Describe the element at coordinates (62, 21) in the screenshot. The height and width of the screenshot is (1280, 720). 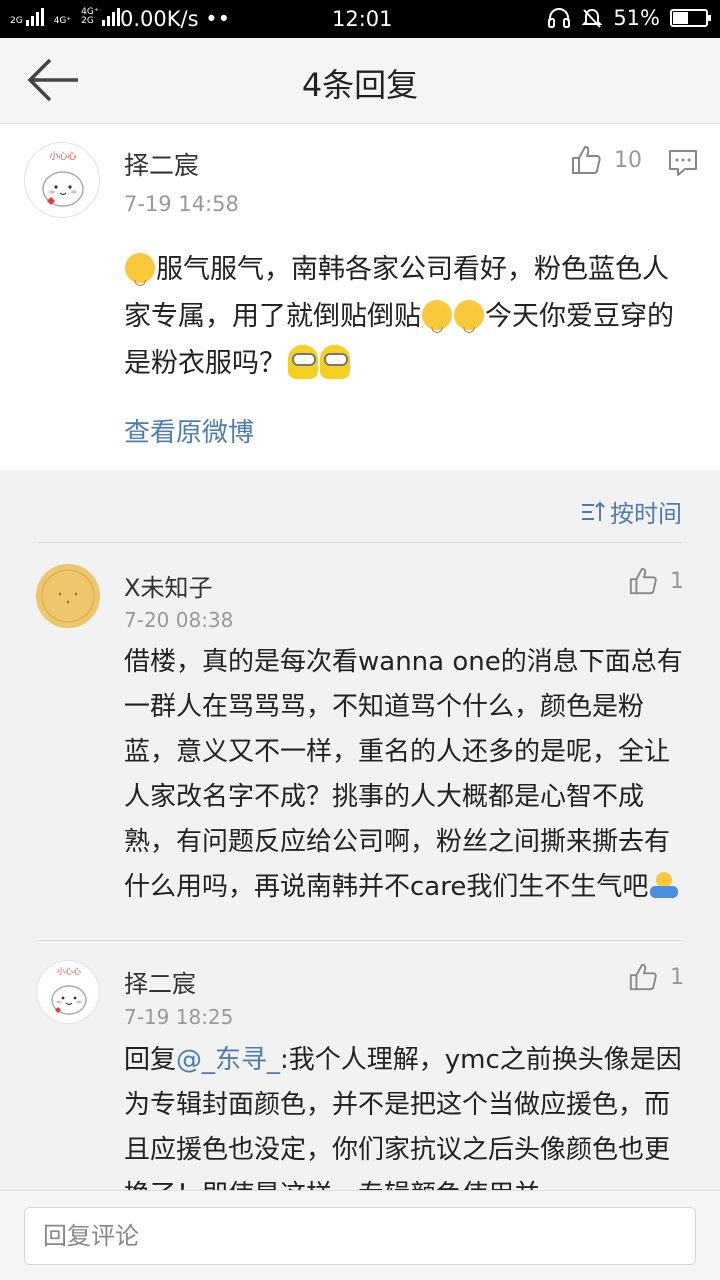
I see `sim1-network-label: 4G⁺` at that location.